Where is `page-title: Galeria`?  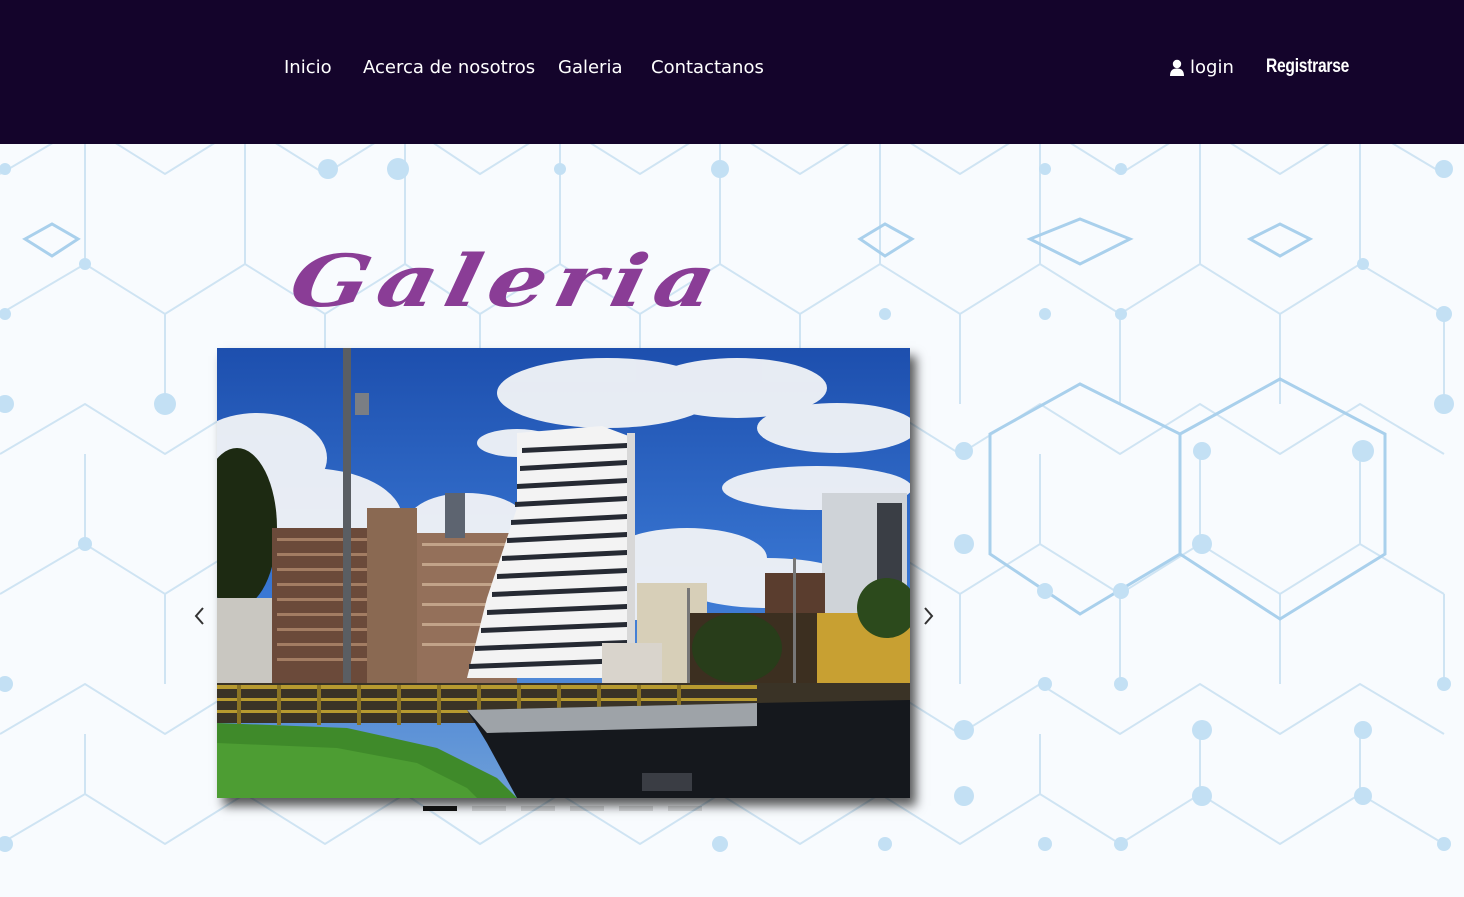 page-title: Galeria is located at coordinates (507, 280).